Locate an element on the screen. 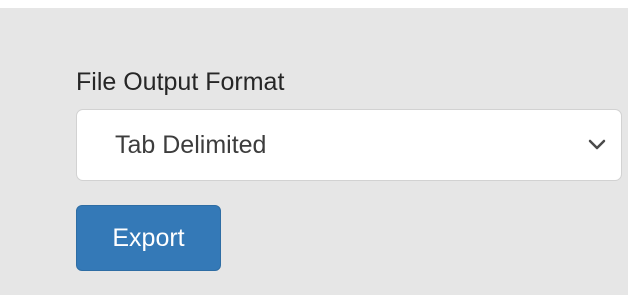  chevron-down-icon is located at coordinates (597, 144).